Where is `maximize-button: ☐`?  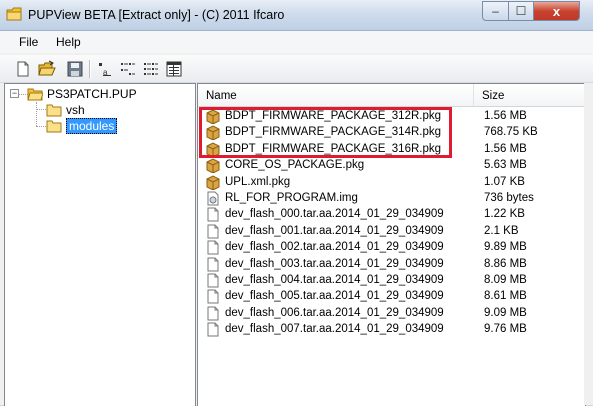
maximize-button: ☐ is located at coordinates (521, 11).